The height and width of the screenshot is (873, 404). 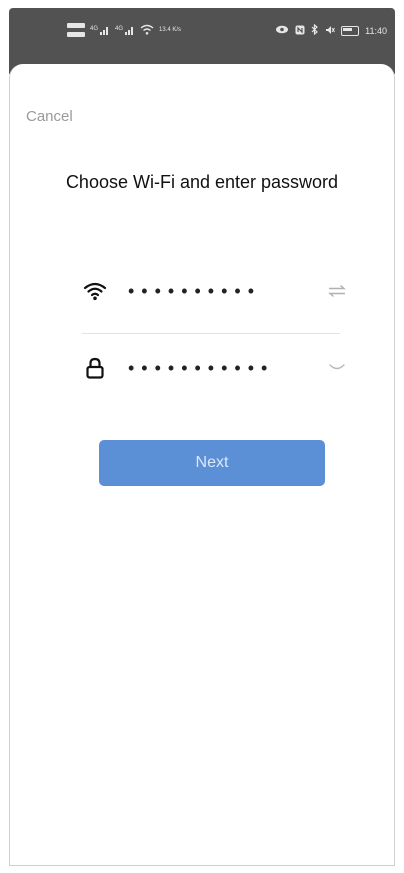 What do you see at coordinates (227, 368) in the screenshot?
I see `password-field: •••••••••••` at bounding box center [227, 368].